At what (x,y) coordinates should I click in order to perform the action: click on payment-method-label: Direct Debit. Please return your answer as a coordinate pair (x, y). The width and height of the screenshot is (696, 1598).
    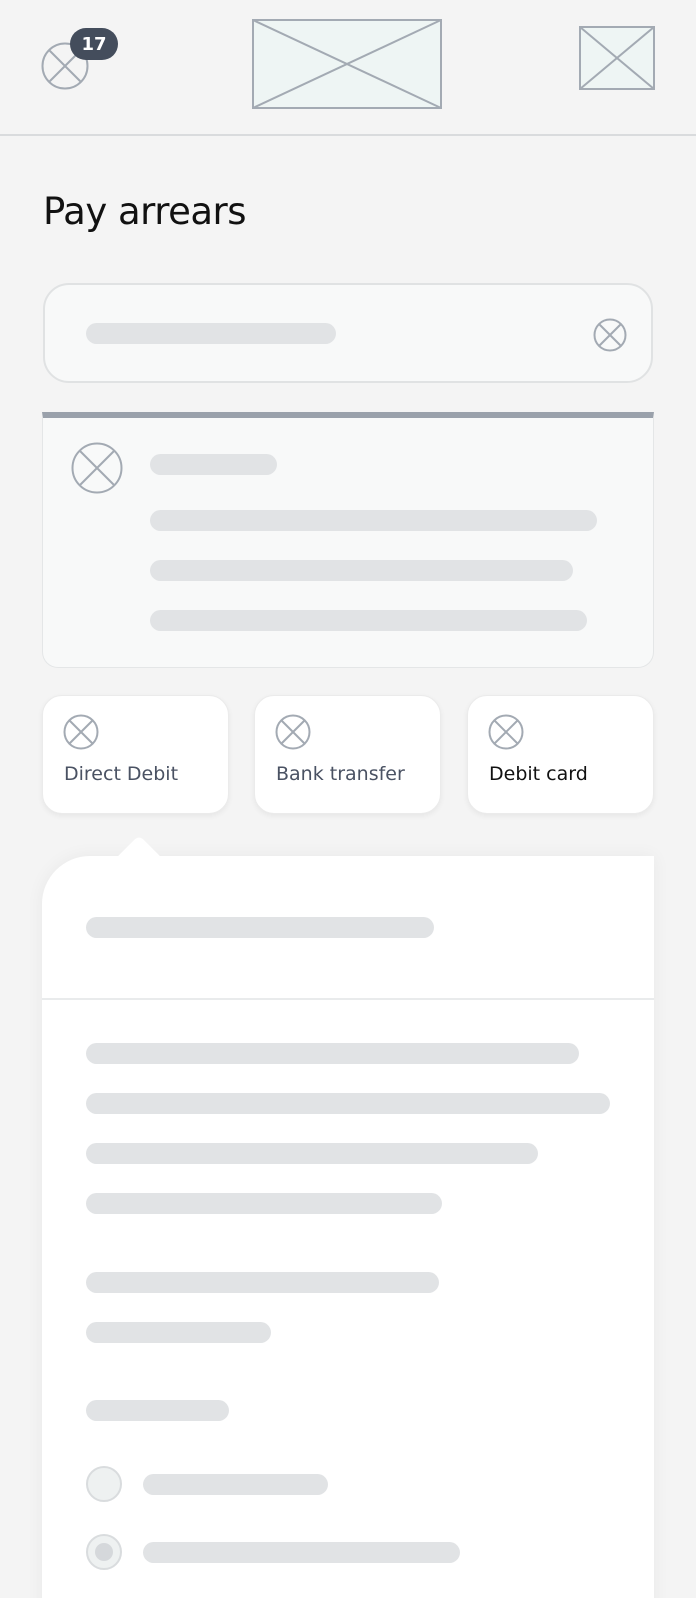
    Looking at the image, I should click on (121, 774).